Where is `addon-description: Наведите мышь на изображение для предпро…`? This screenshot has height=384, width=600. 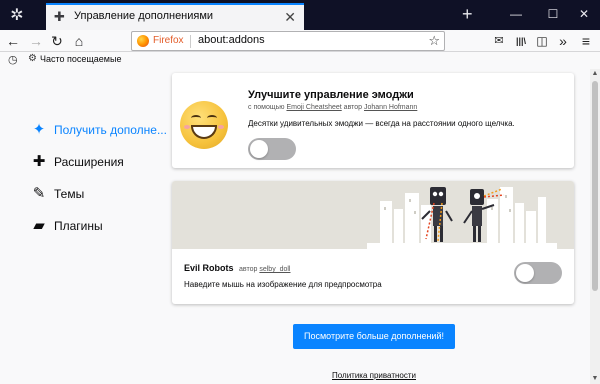
addon-description: Наведите мышь на изображение для предпро… is located at coordinates (283, 284).